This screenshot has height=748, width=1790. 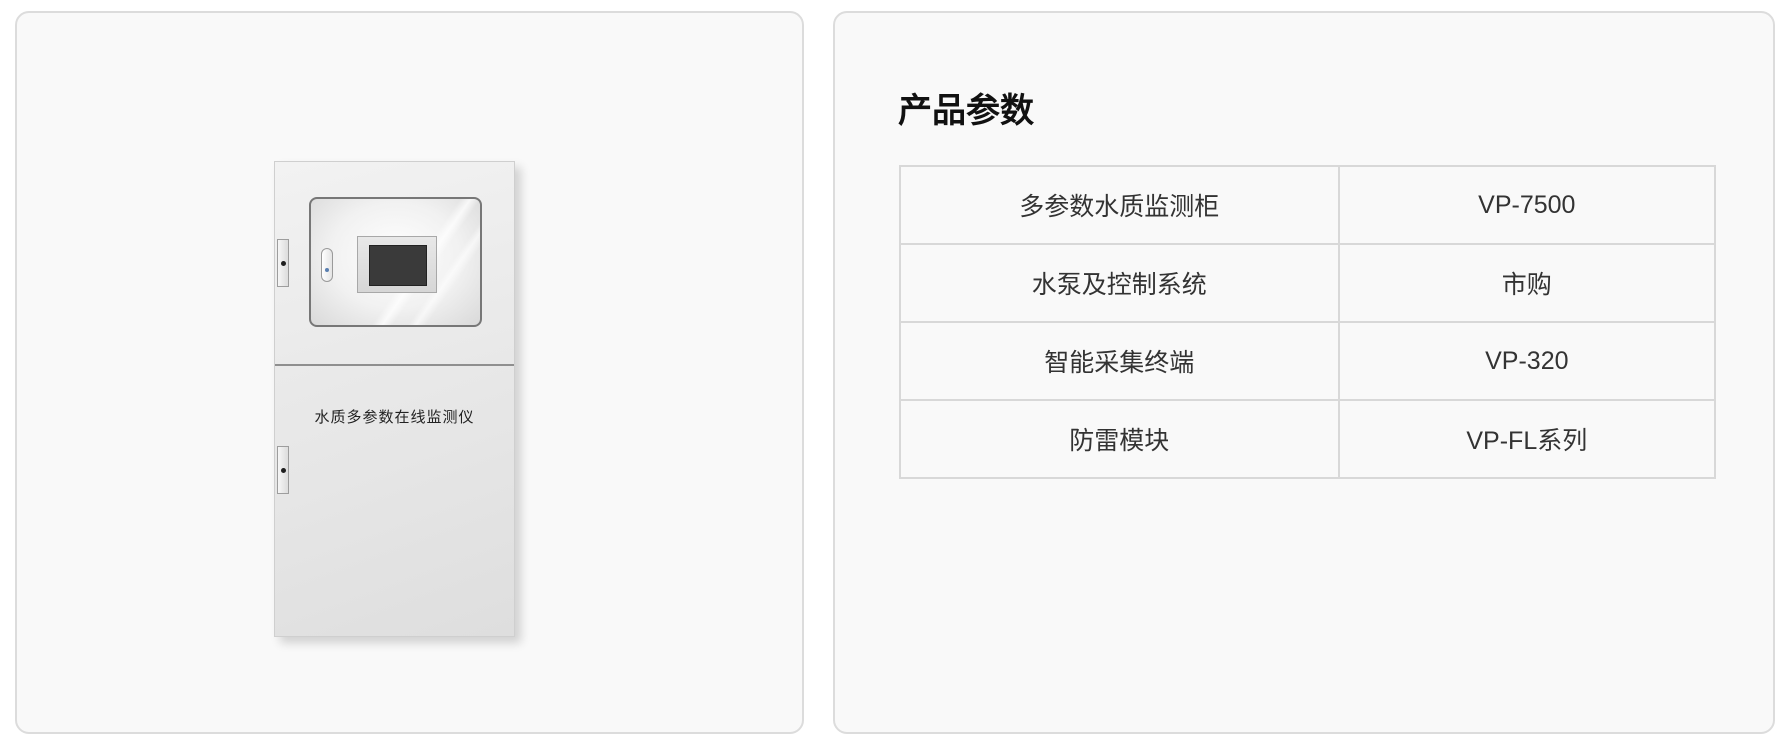 What do you see at coordinates (327, 265) in the screenshot?
I see `window-latch-icon` at bounding box center [327, 265].